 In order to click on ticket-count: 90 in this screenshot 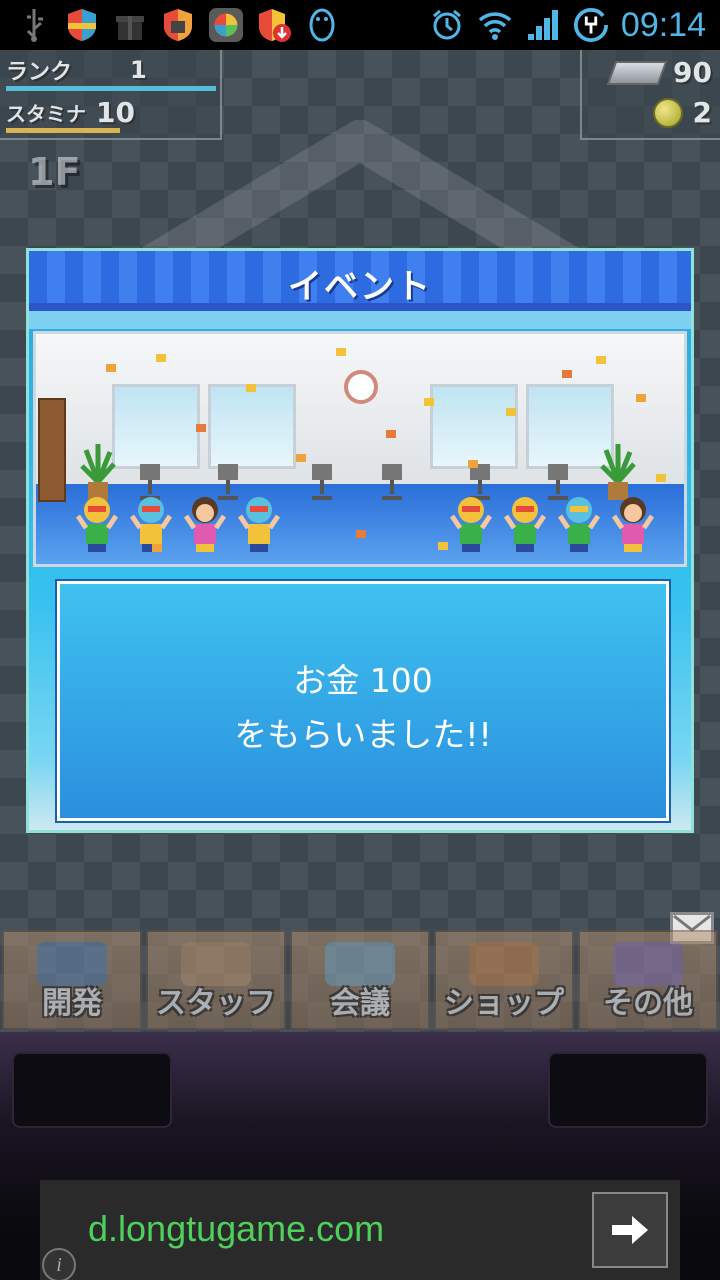, I will do `click(692, 72)`.